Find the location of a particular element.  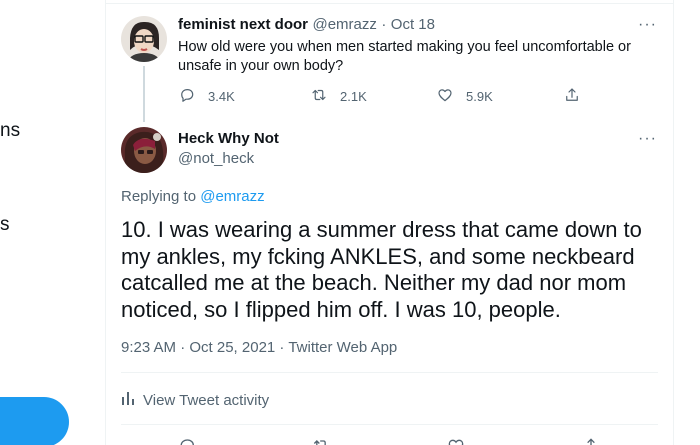

analytics-icon is located at coordinates (128, 400).